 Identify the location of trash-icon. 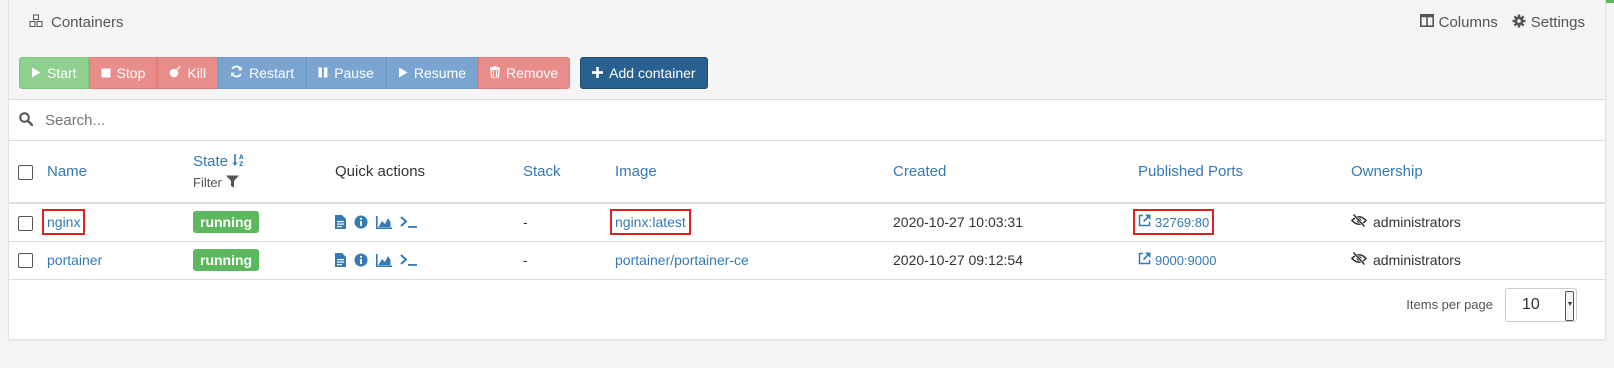
(495, 73).